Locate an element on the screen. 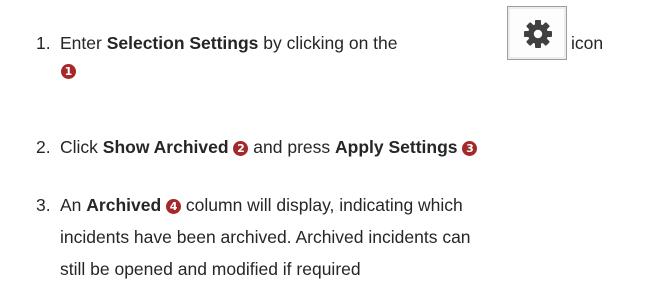 This screenshot has width=662, height=294. step-3-line-3: still be opened and modified if required is located at coordinates (210, 269).